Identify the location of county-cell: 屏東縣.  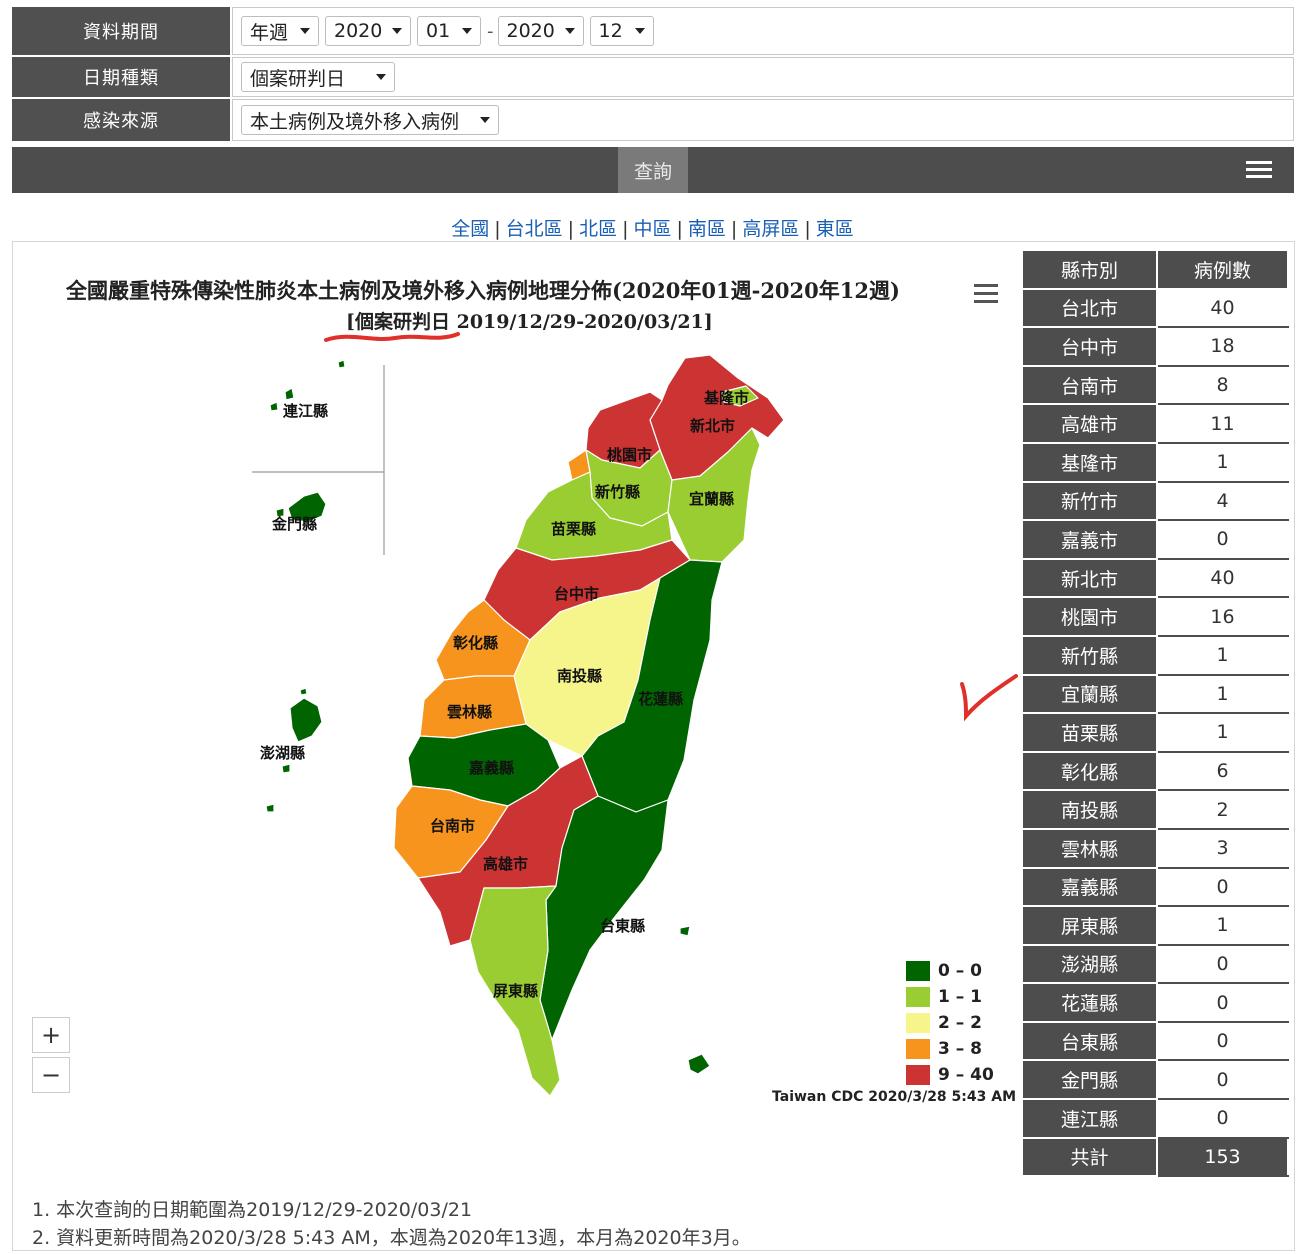
(1089, 925).